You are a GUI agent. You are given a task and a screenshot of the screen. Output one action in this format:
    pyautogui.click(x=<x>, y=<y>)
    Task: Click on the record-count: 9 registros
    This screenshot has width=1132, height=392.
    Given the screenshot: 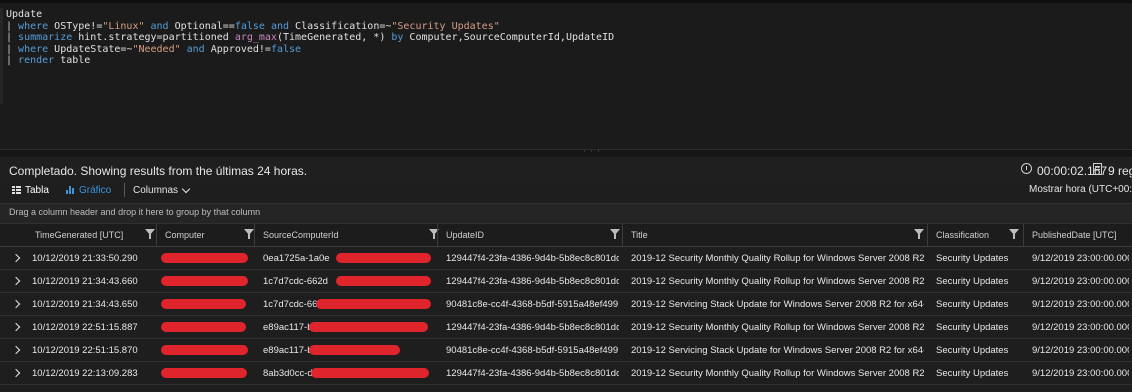 What is the action you would take?
    pyautogui.click(x=1120, y=171)
    